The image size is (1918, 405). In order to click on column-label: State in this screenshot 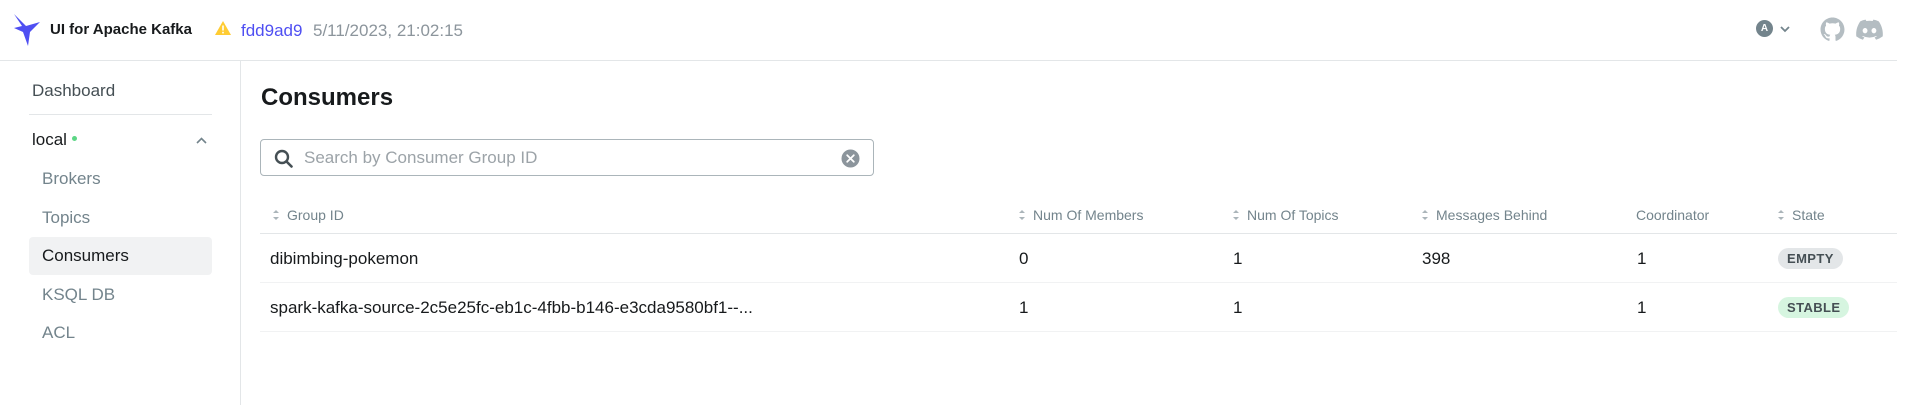, I will do `click(1808, 215)`.